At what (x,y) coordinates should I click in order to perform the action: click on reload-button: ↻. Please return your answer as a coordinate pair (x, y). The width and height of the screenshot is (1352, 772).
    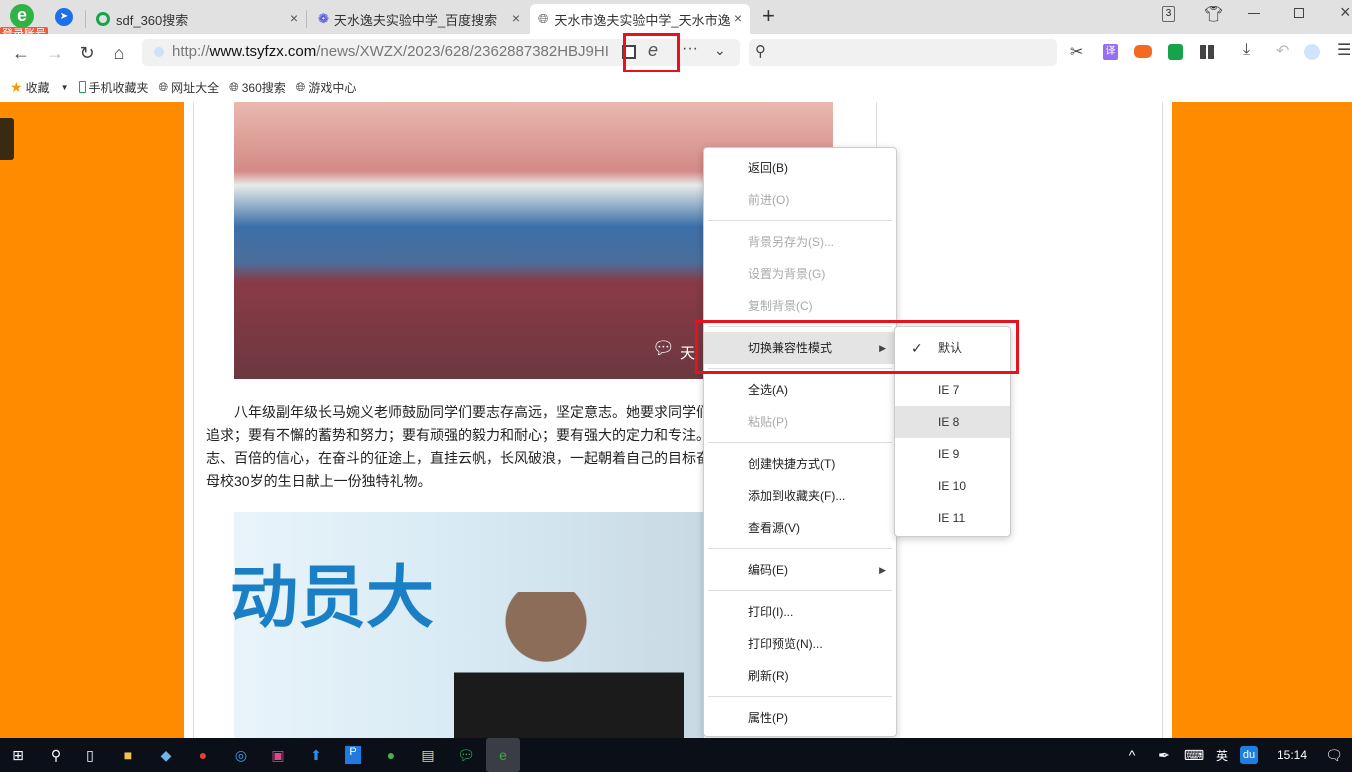
    Looking at the image, I should click on (87, 53).